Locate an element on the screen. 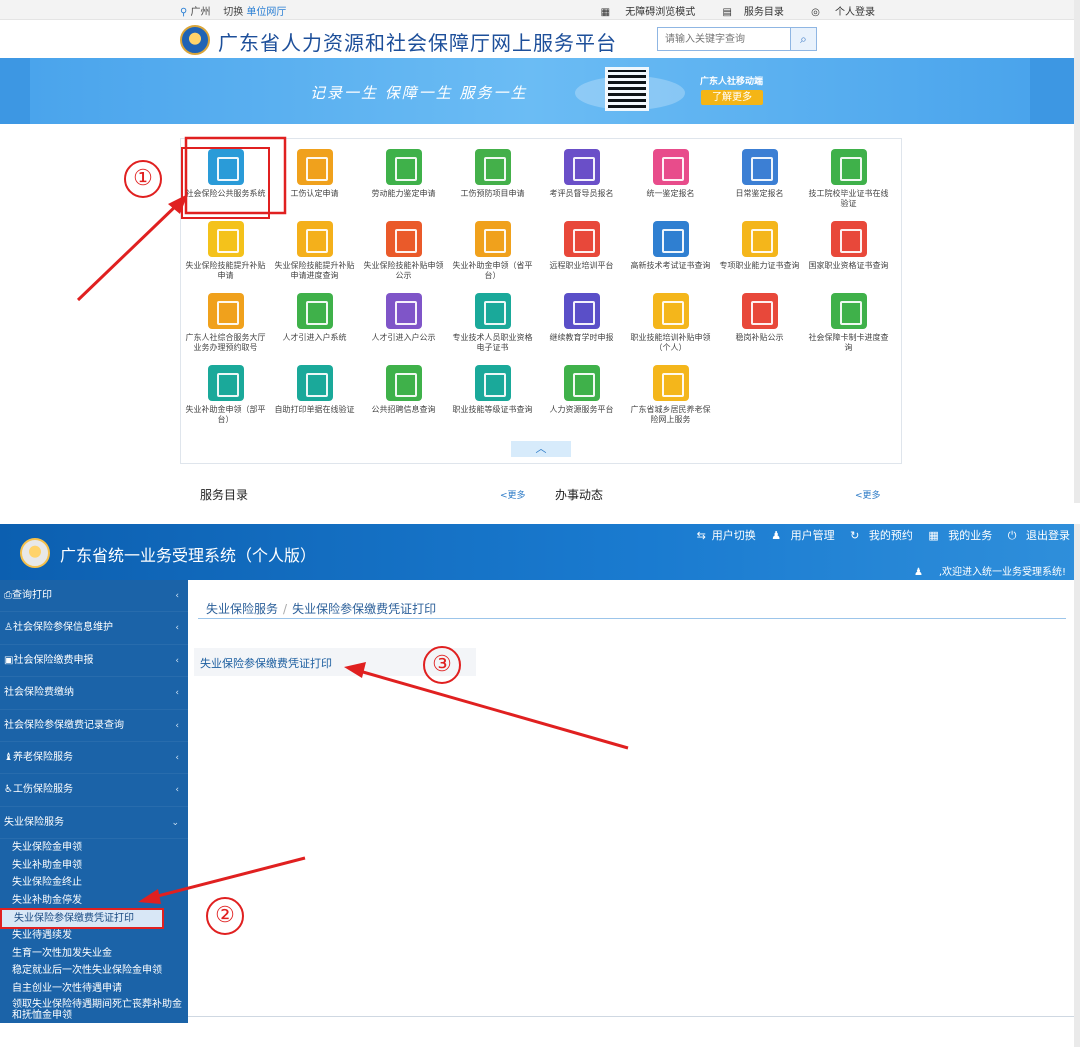 The height and width of the screenshot is (1047, 1080). service-tile: 工伤预防项目申请 is located at coordinates (492, 183).